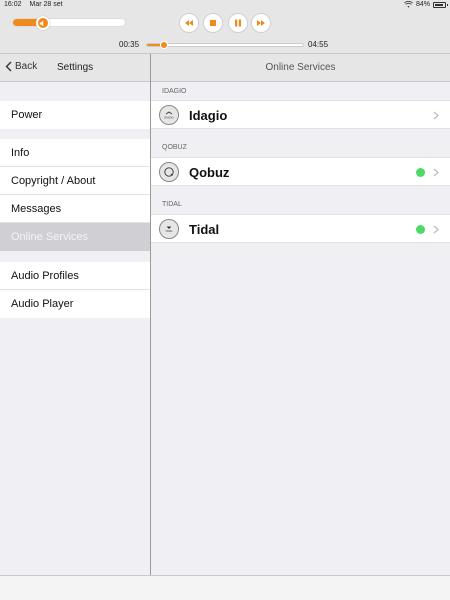 This screenshot has height=600, width=450. I want to click on sidebar-group-power: Power, so click(75, 115).